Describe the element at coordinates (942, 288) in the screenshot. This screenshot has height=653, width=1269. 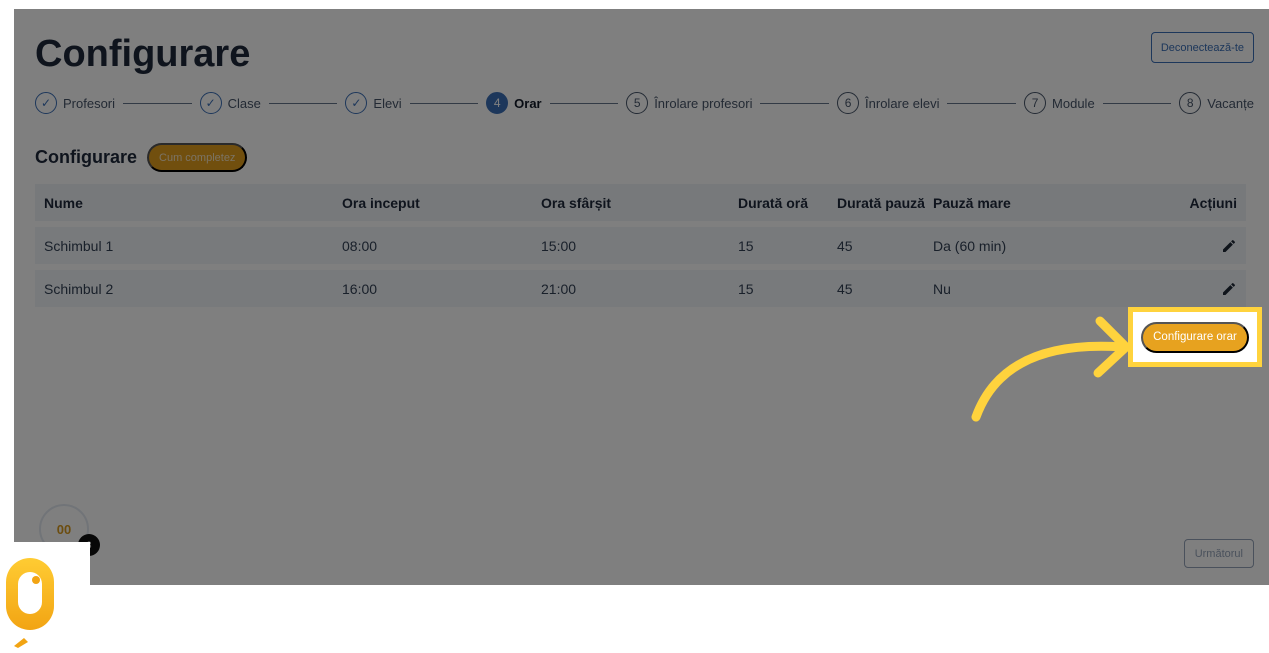
I see `cell-long-break: Nu` at that location.